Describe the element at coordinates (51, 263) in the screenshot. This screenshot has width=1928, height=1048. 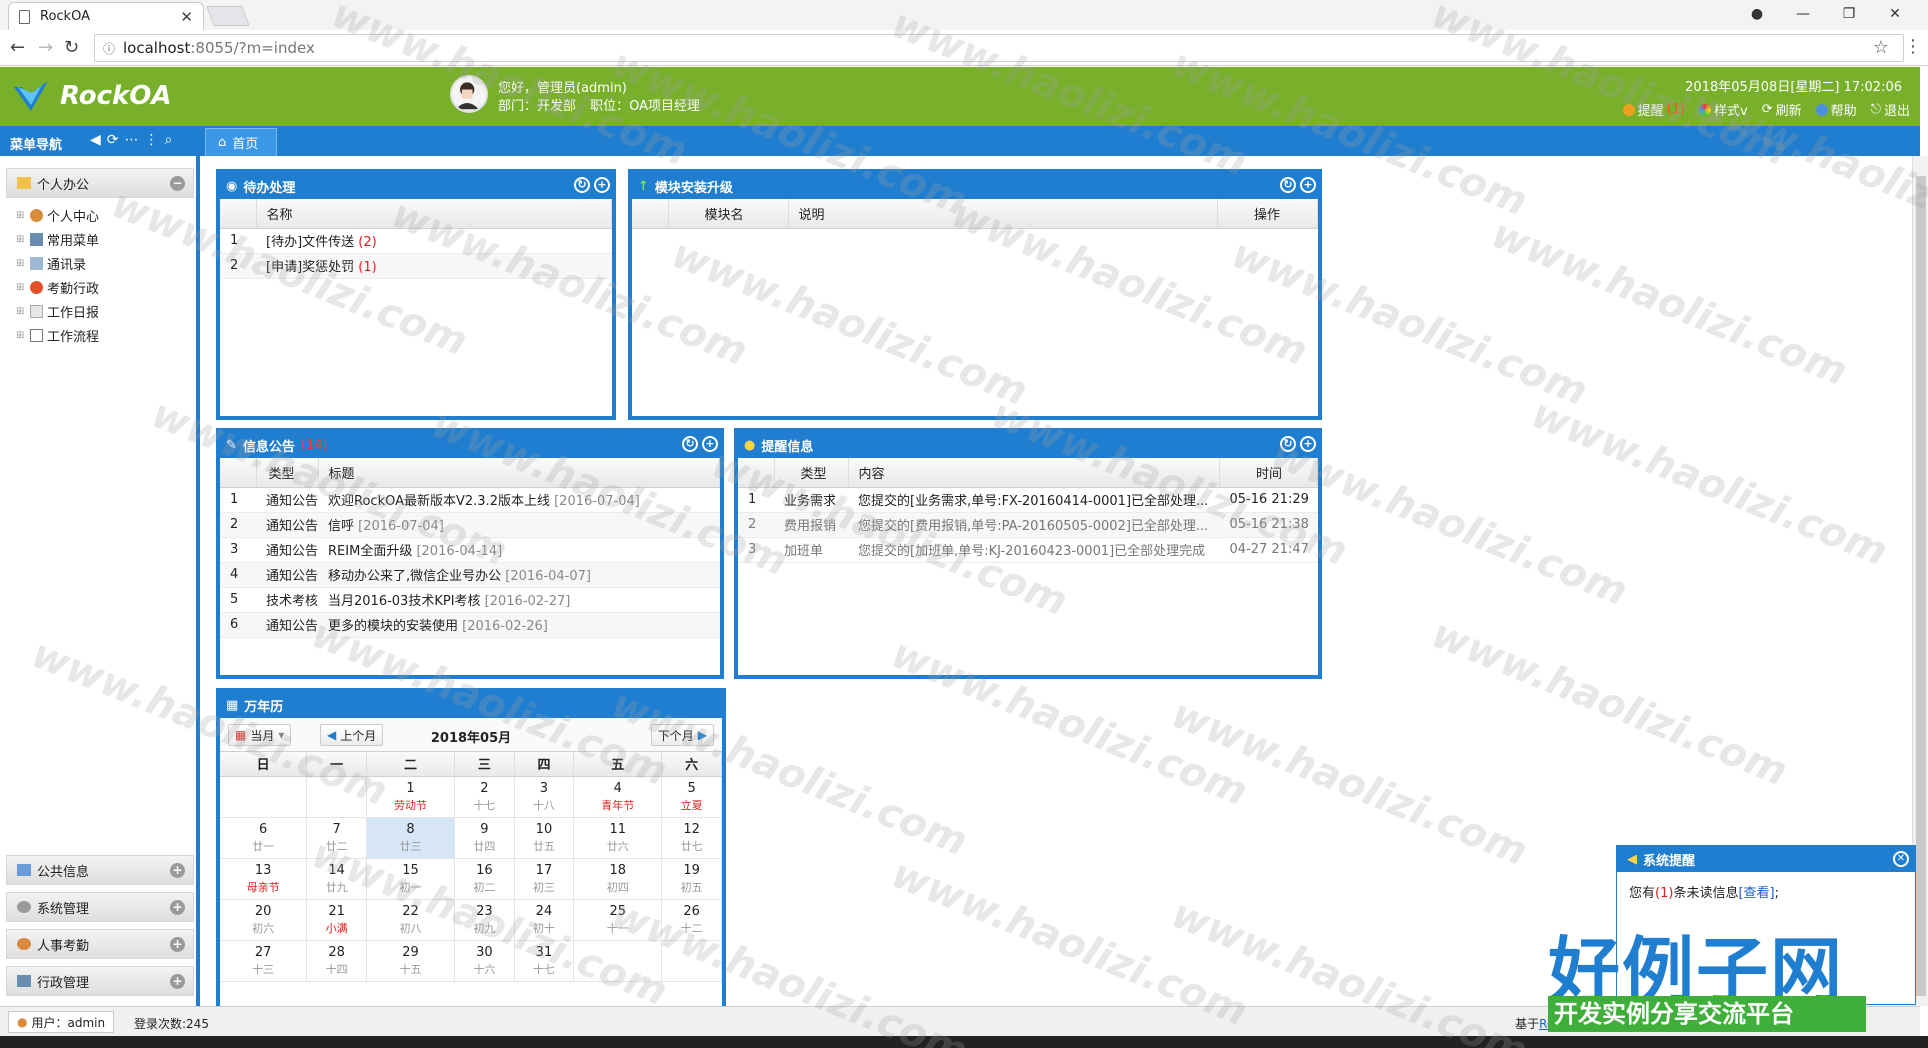
I see `sidebar-item-contacts: ⊞ 通讯录` at that location.